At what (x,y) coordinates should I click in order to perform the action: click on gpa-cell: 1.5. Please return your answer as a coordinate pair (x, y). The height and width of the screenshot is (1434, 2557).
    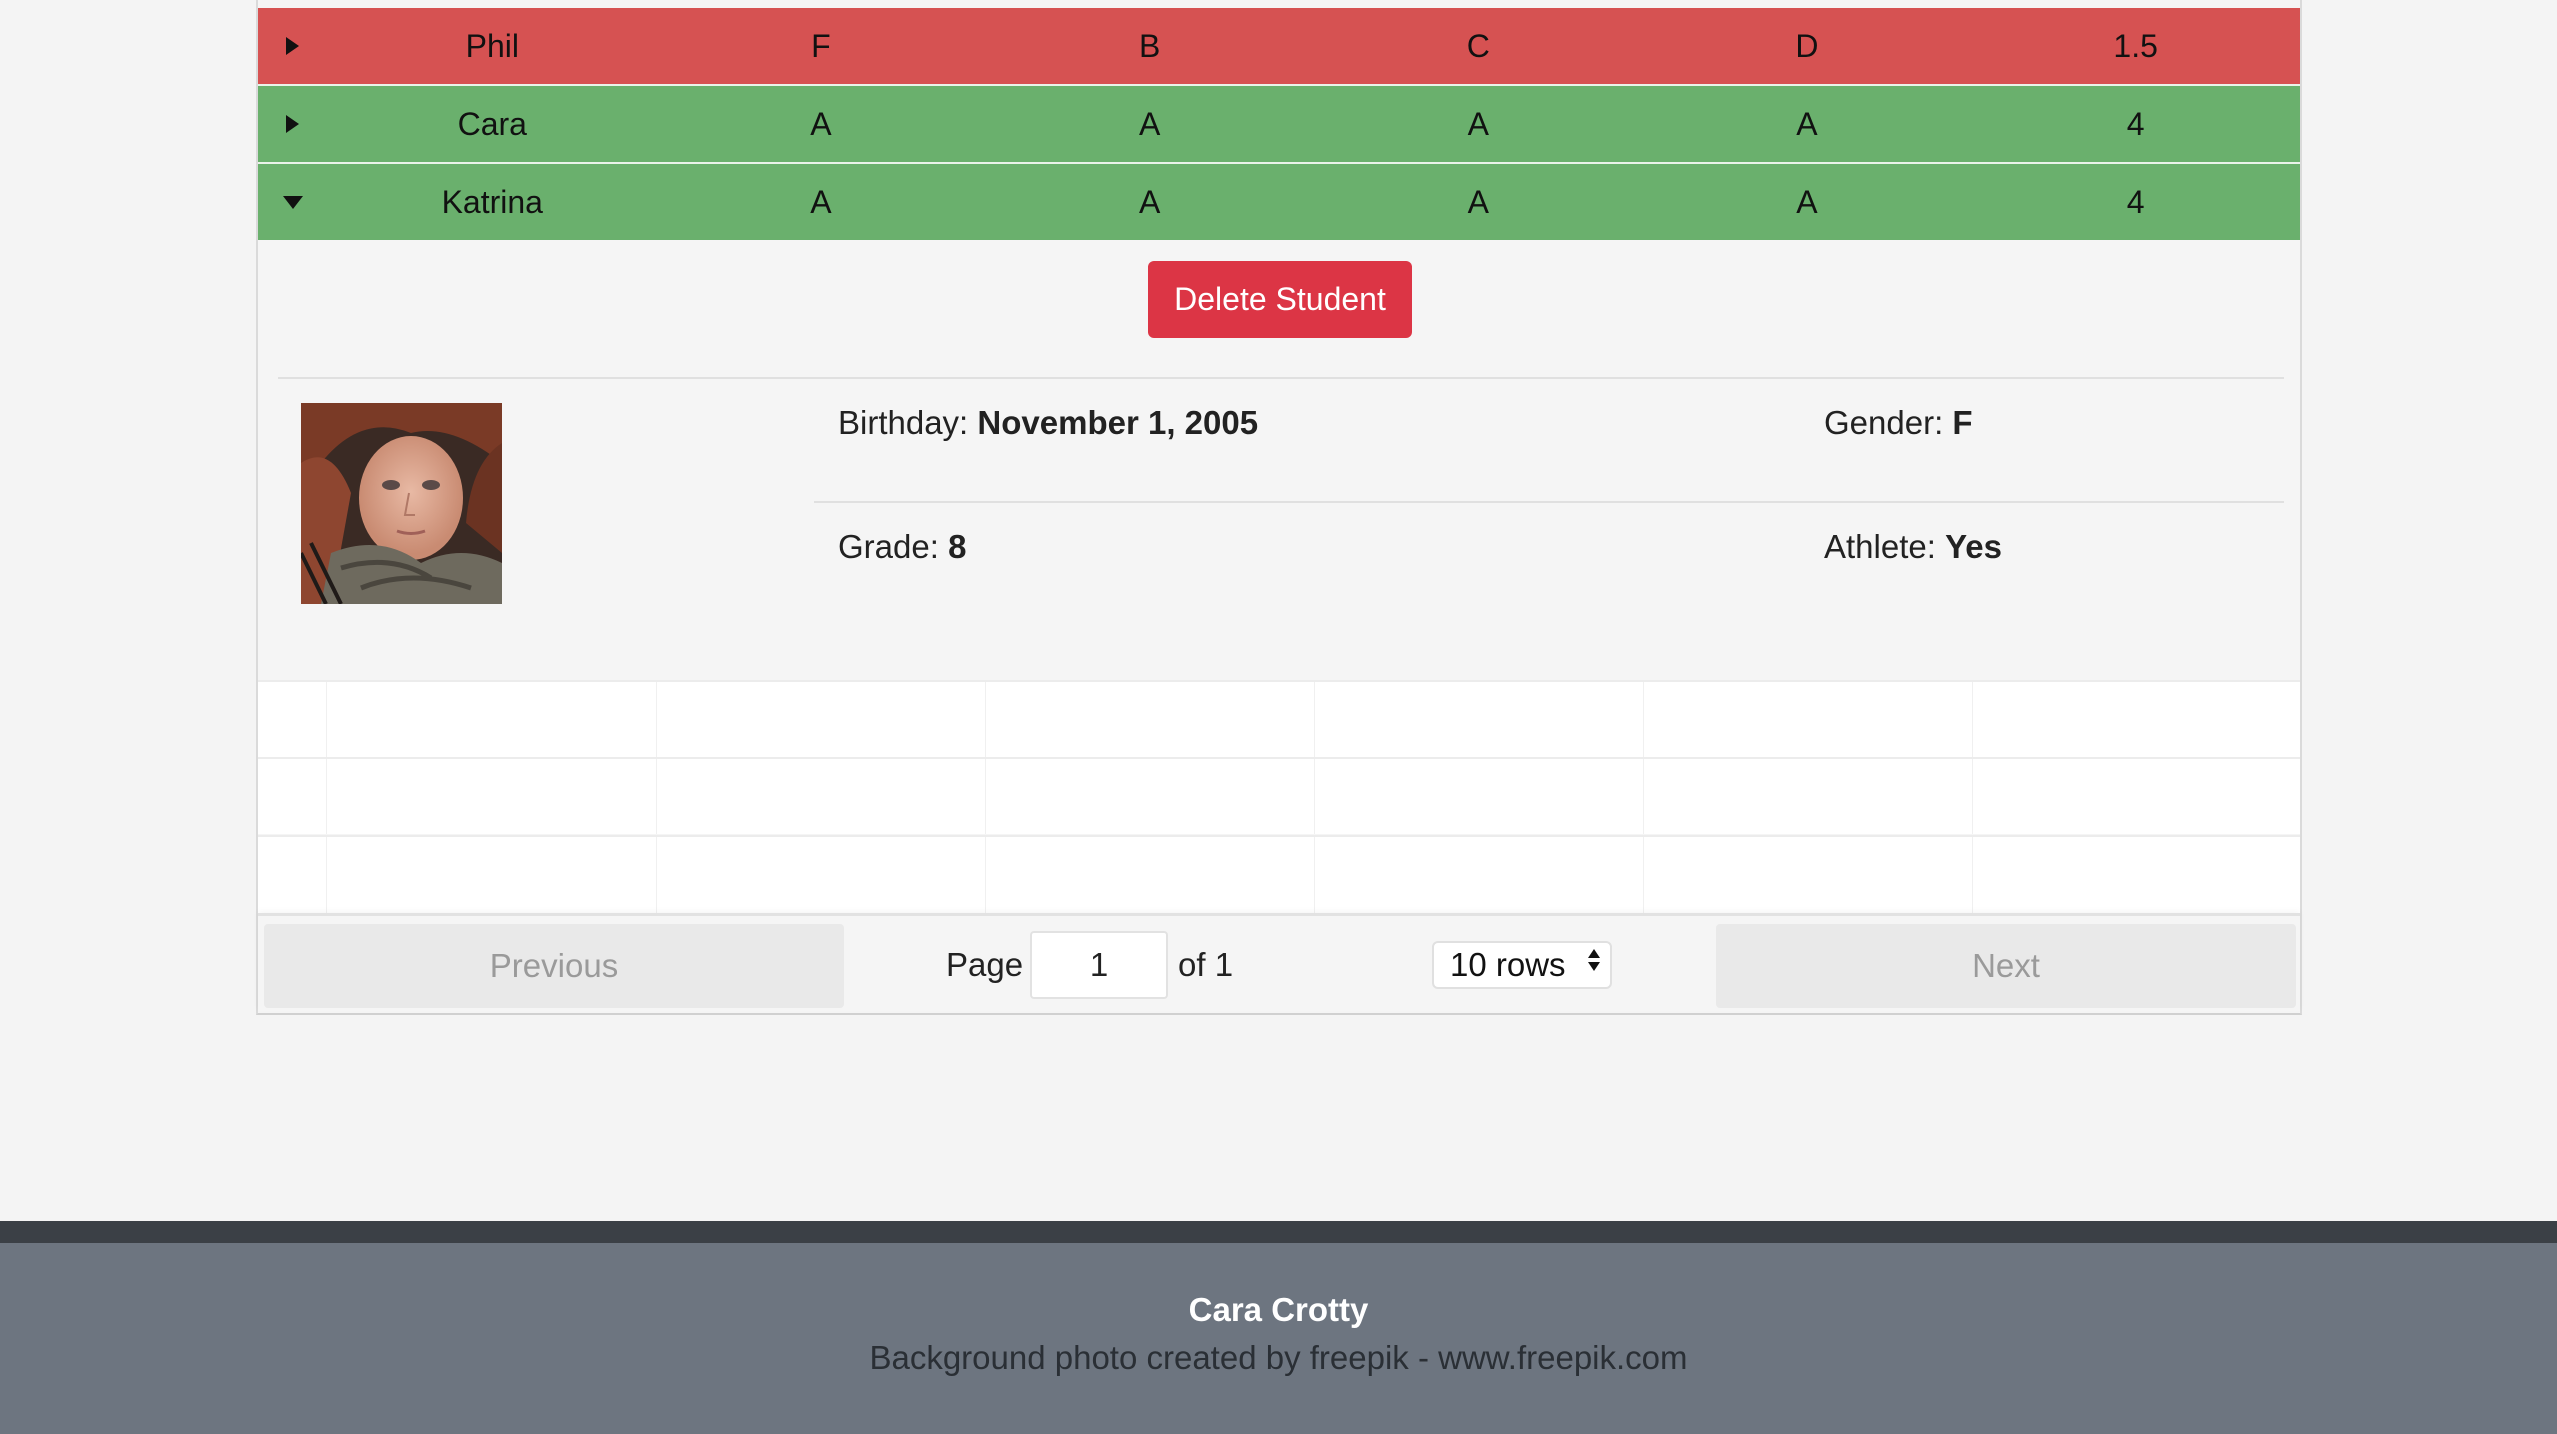
    Looking at the image, I should click on (2135, 45).